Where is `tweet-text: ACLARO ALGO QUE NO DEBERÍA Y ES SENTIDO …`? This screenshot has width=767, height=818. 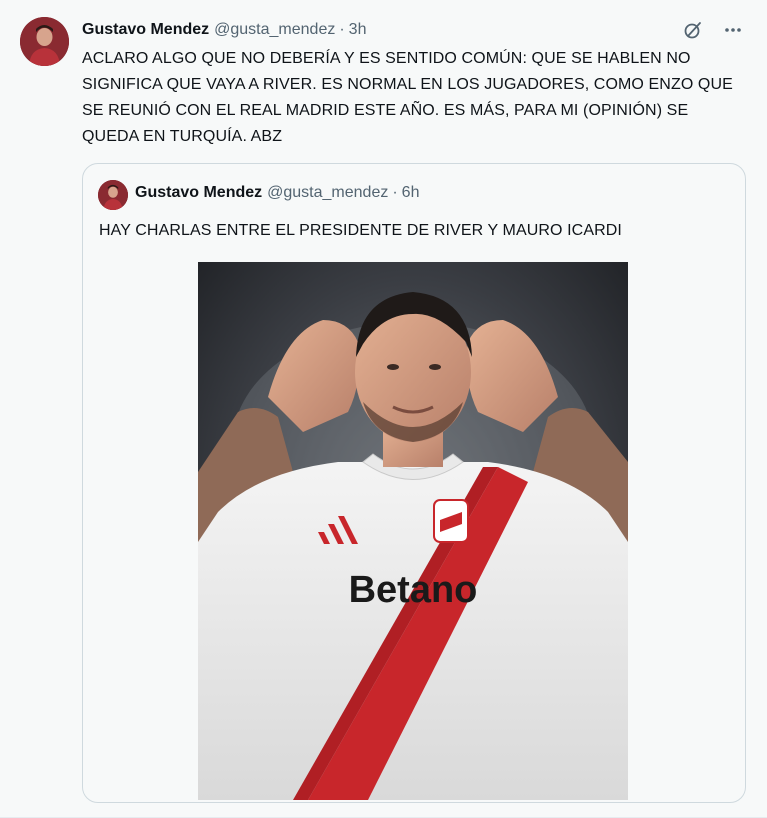 tweet-text: ACLARO ALGO QUE NO DEBERÍA Y ES SENTIDO … is located at coordinates (407, 97).